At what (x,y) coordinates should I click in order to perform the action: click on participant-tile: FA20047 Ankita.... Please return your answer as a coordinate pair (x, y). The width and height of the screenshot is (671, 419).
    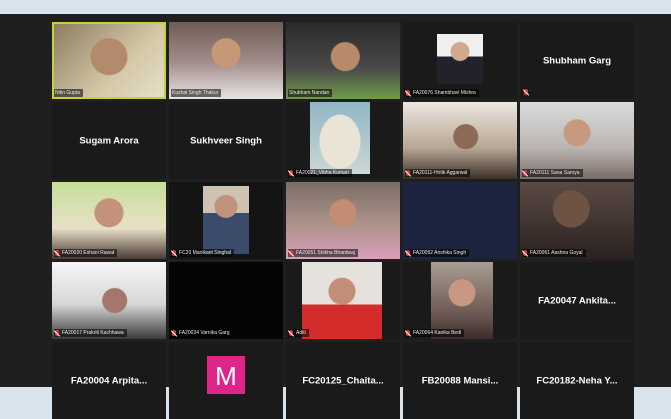
    Looking at the image, I should click on (577, 300).